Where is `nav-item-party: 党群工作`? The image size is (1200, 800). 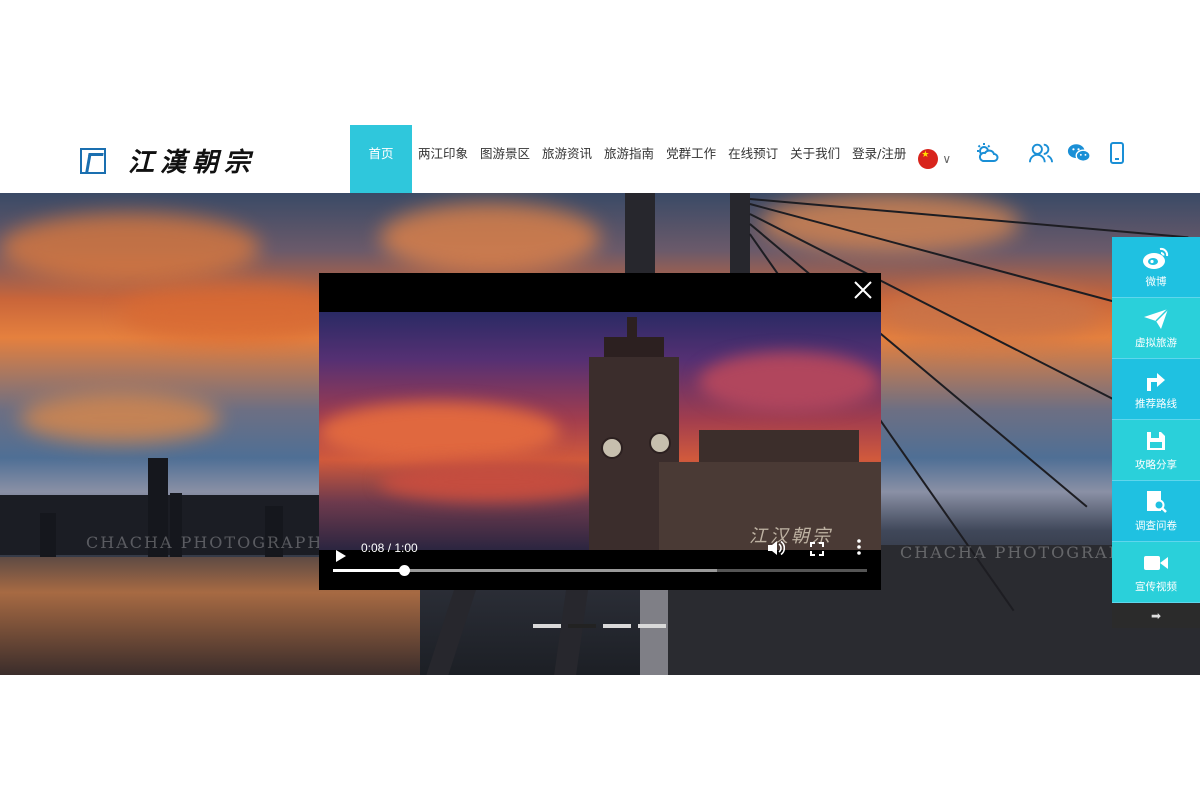 nav-item-party: 党群工作 is located at coordinates (691, 159).